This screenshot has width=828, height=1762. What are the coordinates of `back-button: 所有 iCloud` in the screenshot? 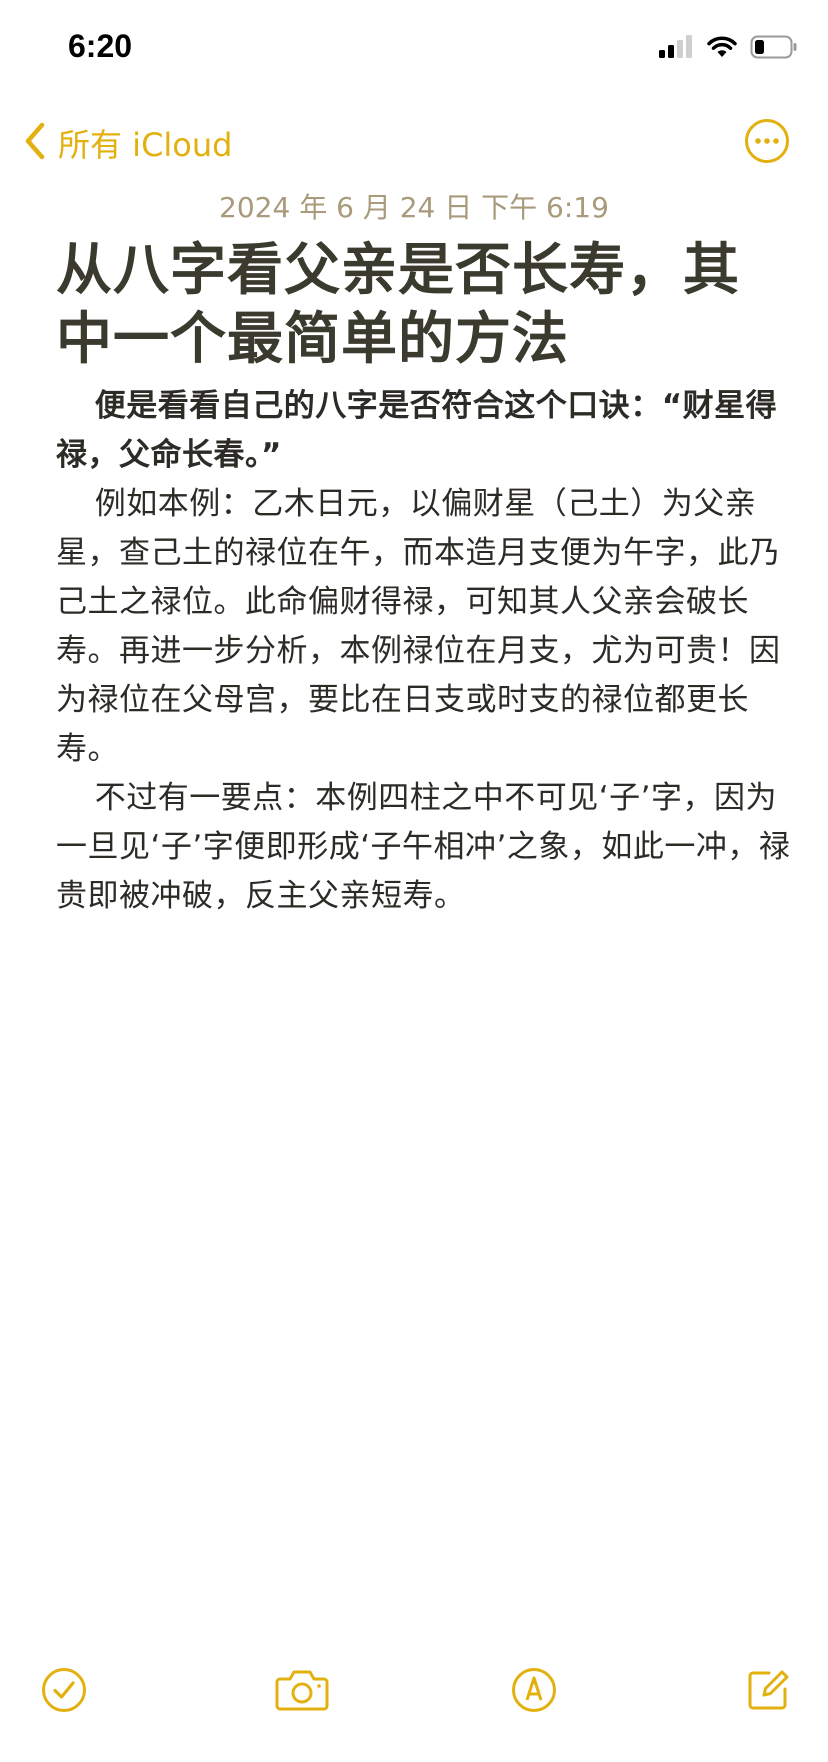 It's located at (128, 143).